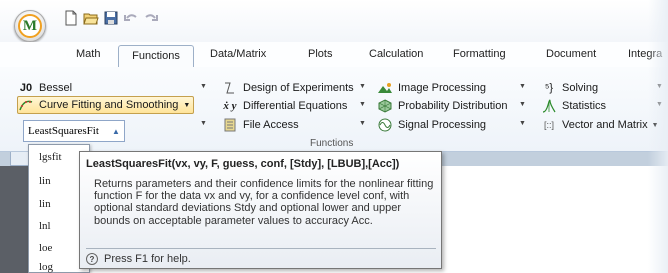  What do you see at coordinates (230, 106) in the screenshot?
I see `differential-equations-icon: ẋ y` at bounding box center [230, 106].